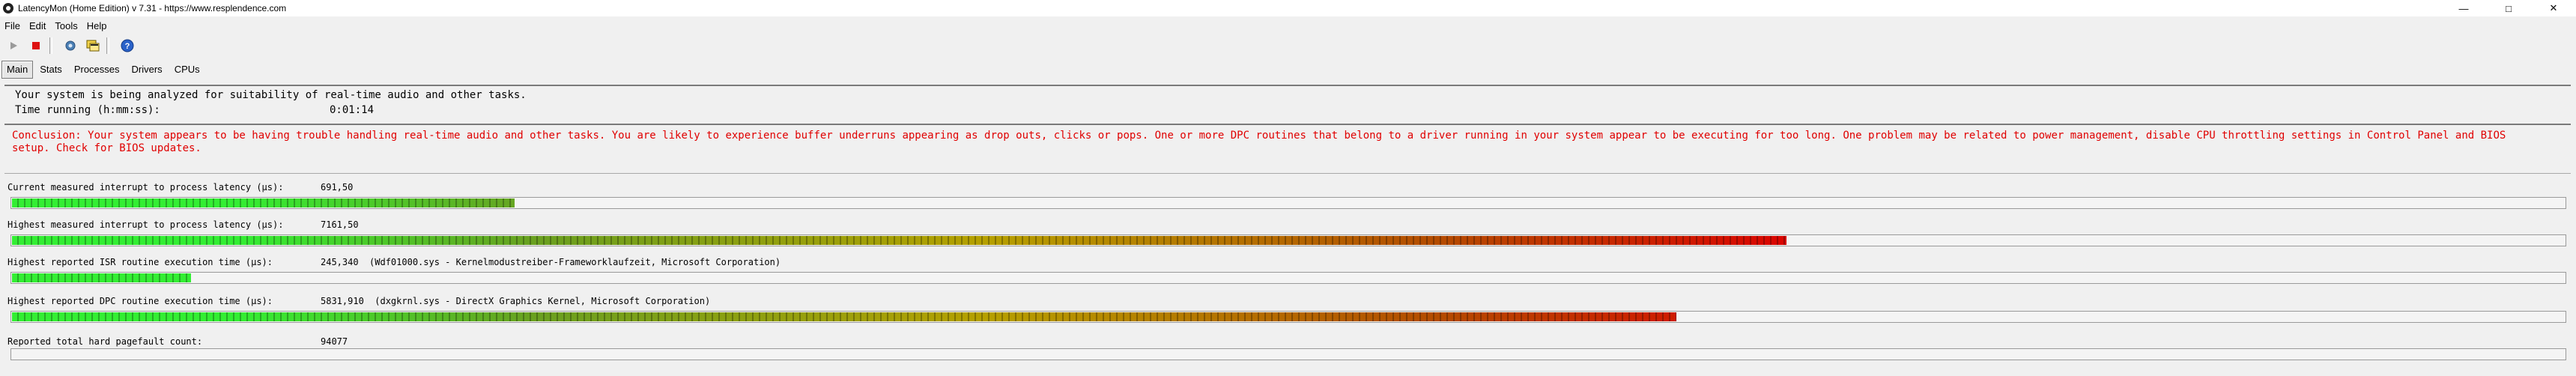 This screenshot has height=376, width=2576. Describe the element at coordinates (105, 341) in the screenshot. I see `metric-label: Reported total hard pagefault count:` at that location.